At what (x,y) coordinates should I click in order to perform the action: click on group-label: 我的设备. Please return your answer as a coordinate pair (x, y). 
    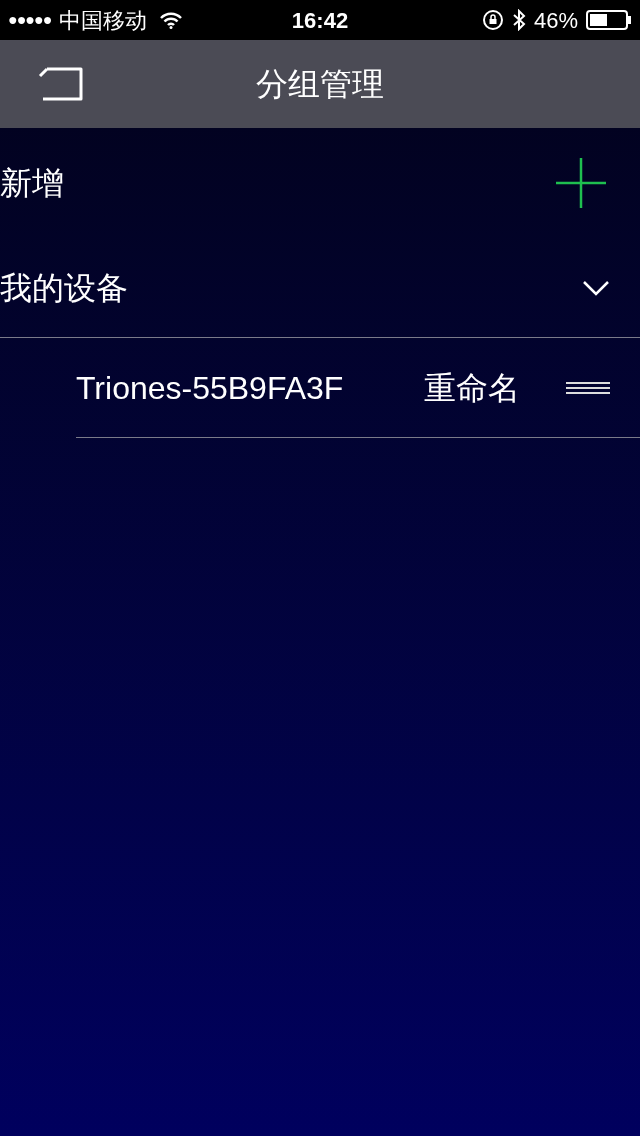
    Looking at the image, I should click on (64, 288).